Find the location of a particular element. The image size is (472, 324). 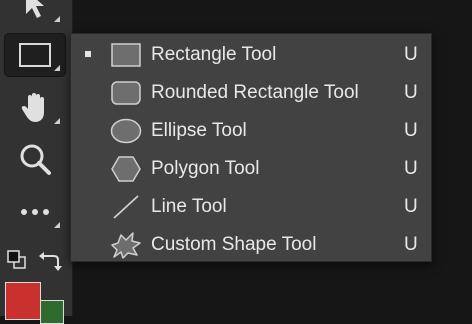

menu-item-line-tool: Line Tool U is located at coordinates (251, 207).